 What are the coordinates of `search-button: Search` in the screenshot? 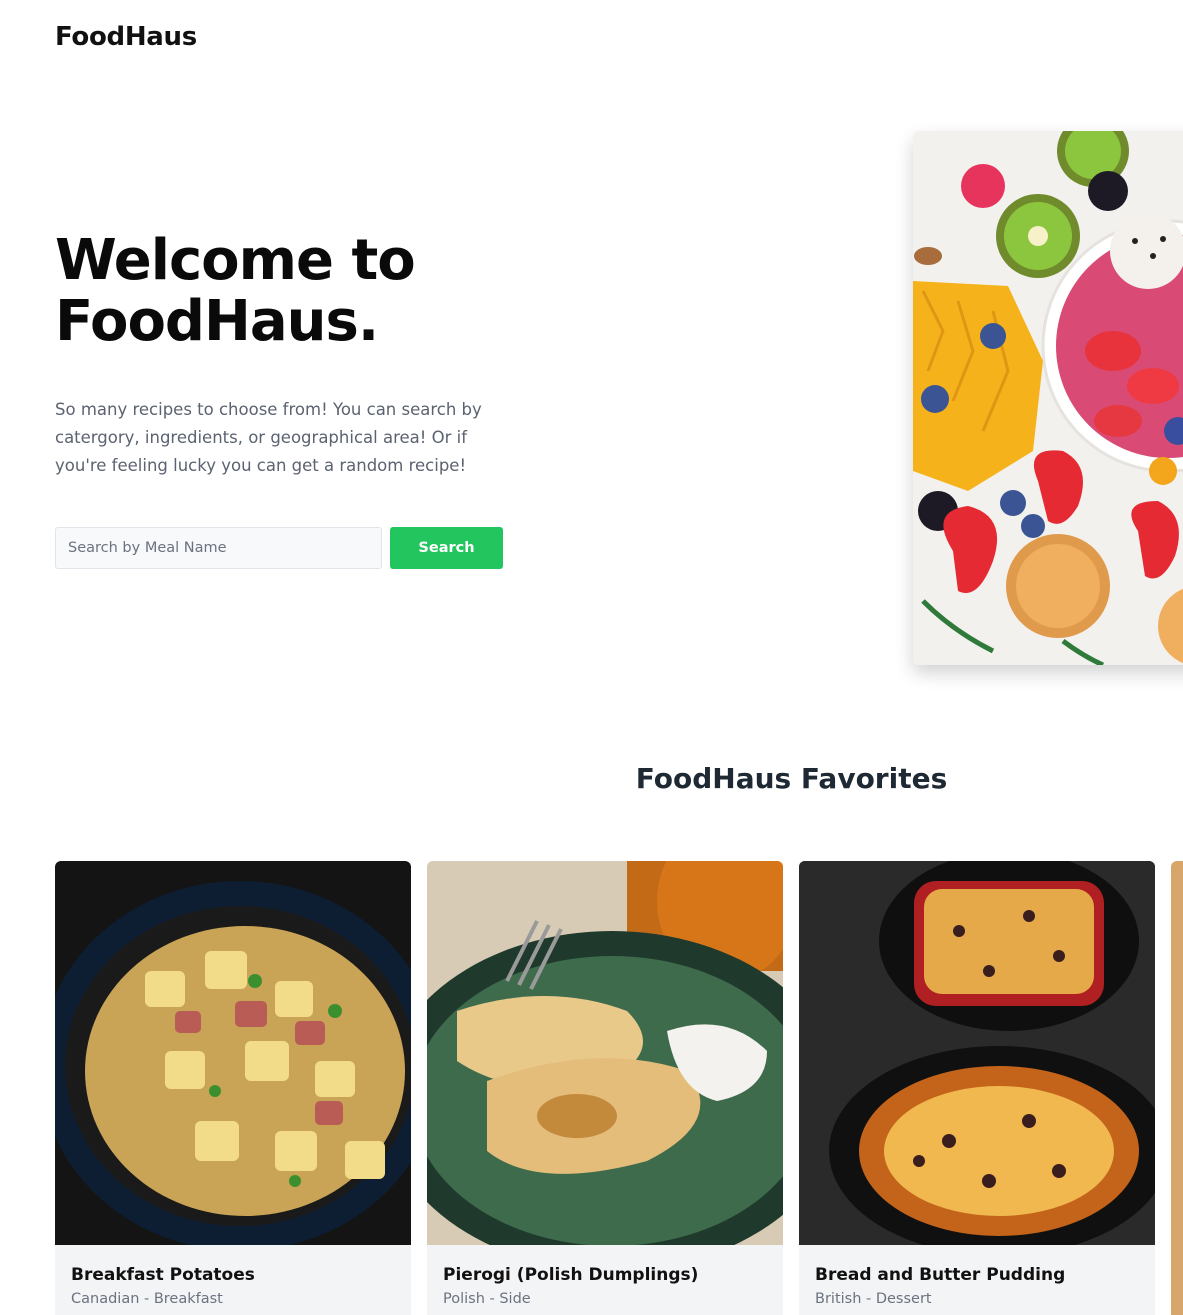 It's located at (446, 548).